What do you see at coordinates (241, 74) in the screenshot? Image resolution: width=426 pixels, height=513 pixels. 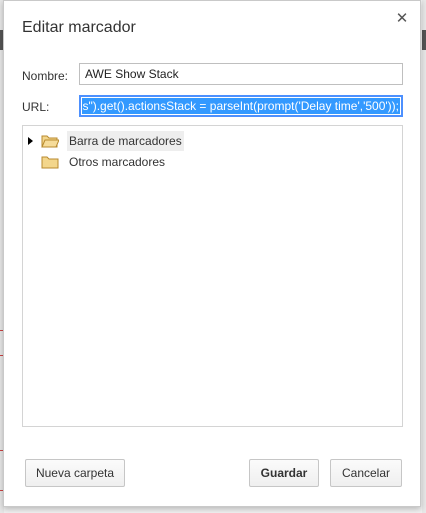 I see `name-field: AWE Show Stack` at bounding box center [241, 74].